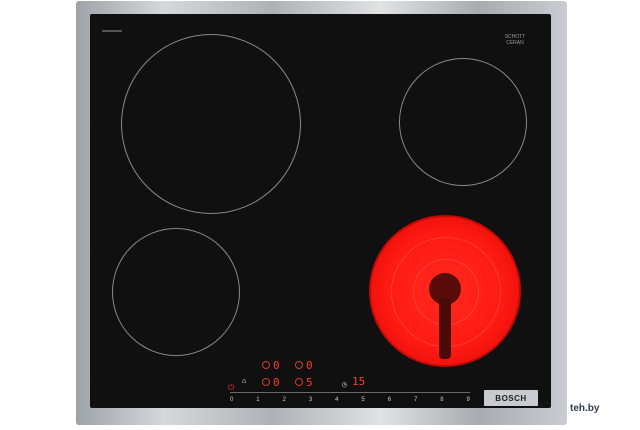 The image size is (640, 430). What do you see at coordinates (344, 384) in the screenshot?
I see `timer-icon: ◷` at bounding box center [344, 384].